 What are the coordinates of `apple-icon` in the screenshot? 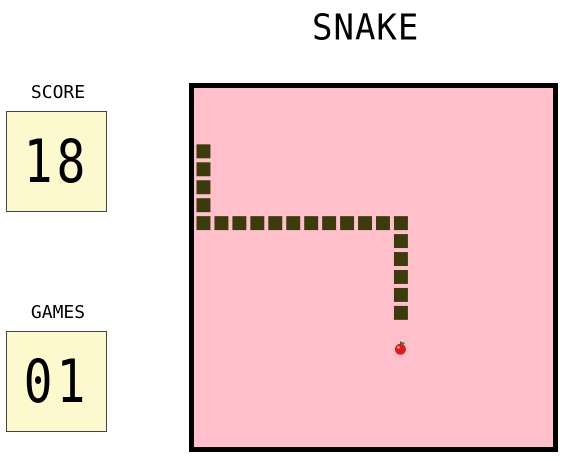 It's located at (400, 348).